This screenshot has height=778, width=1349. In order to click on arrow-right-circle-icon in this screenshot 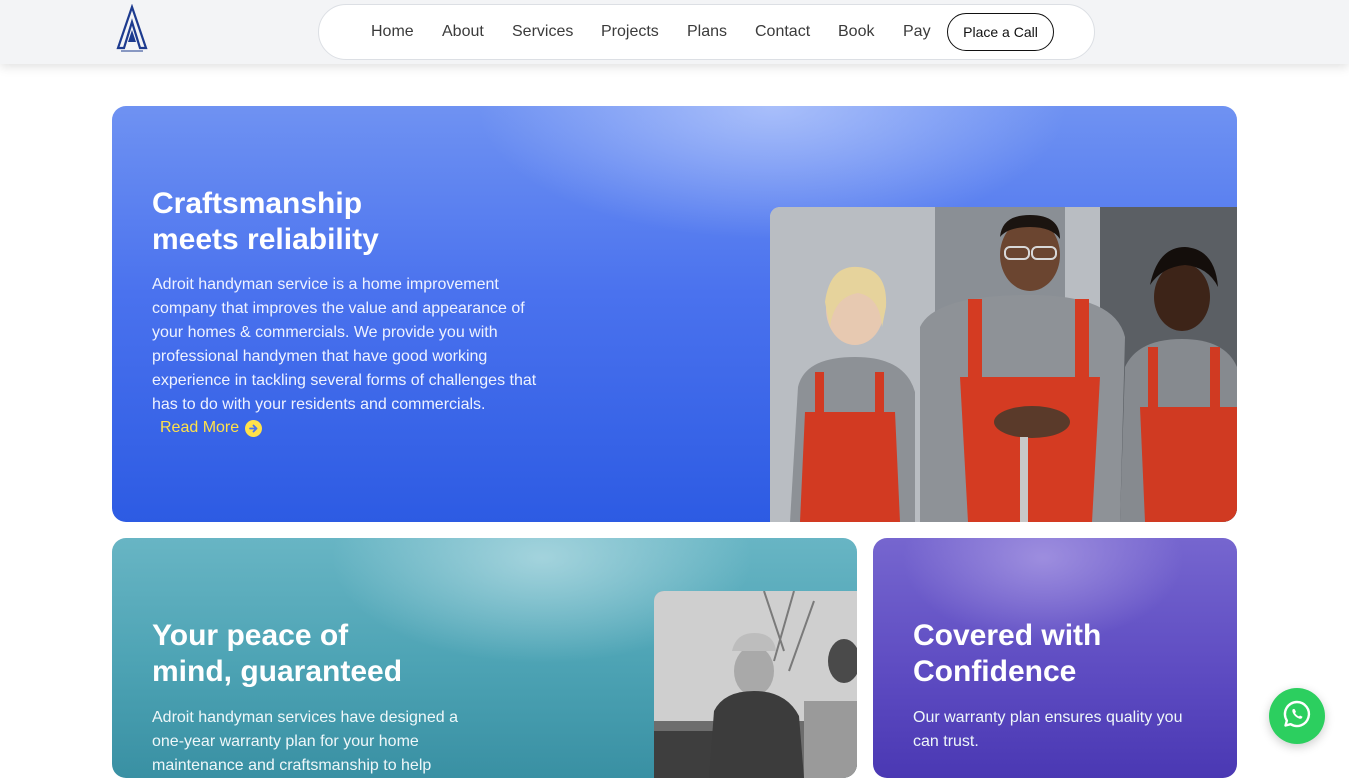, I will do `click(254, 428)`.